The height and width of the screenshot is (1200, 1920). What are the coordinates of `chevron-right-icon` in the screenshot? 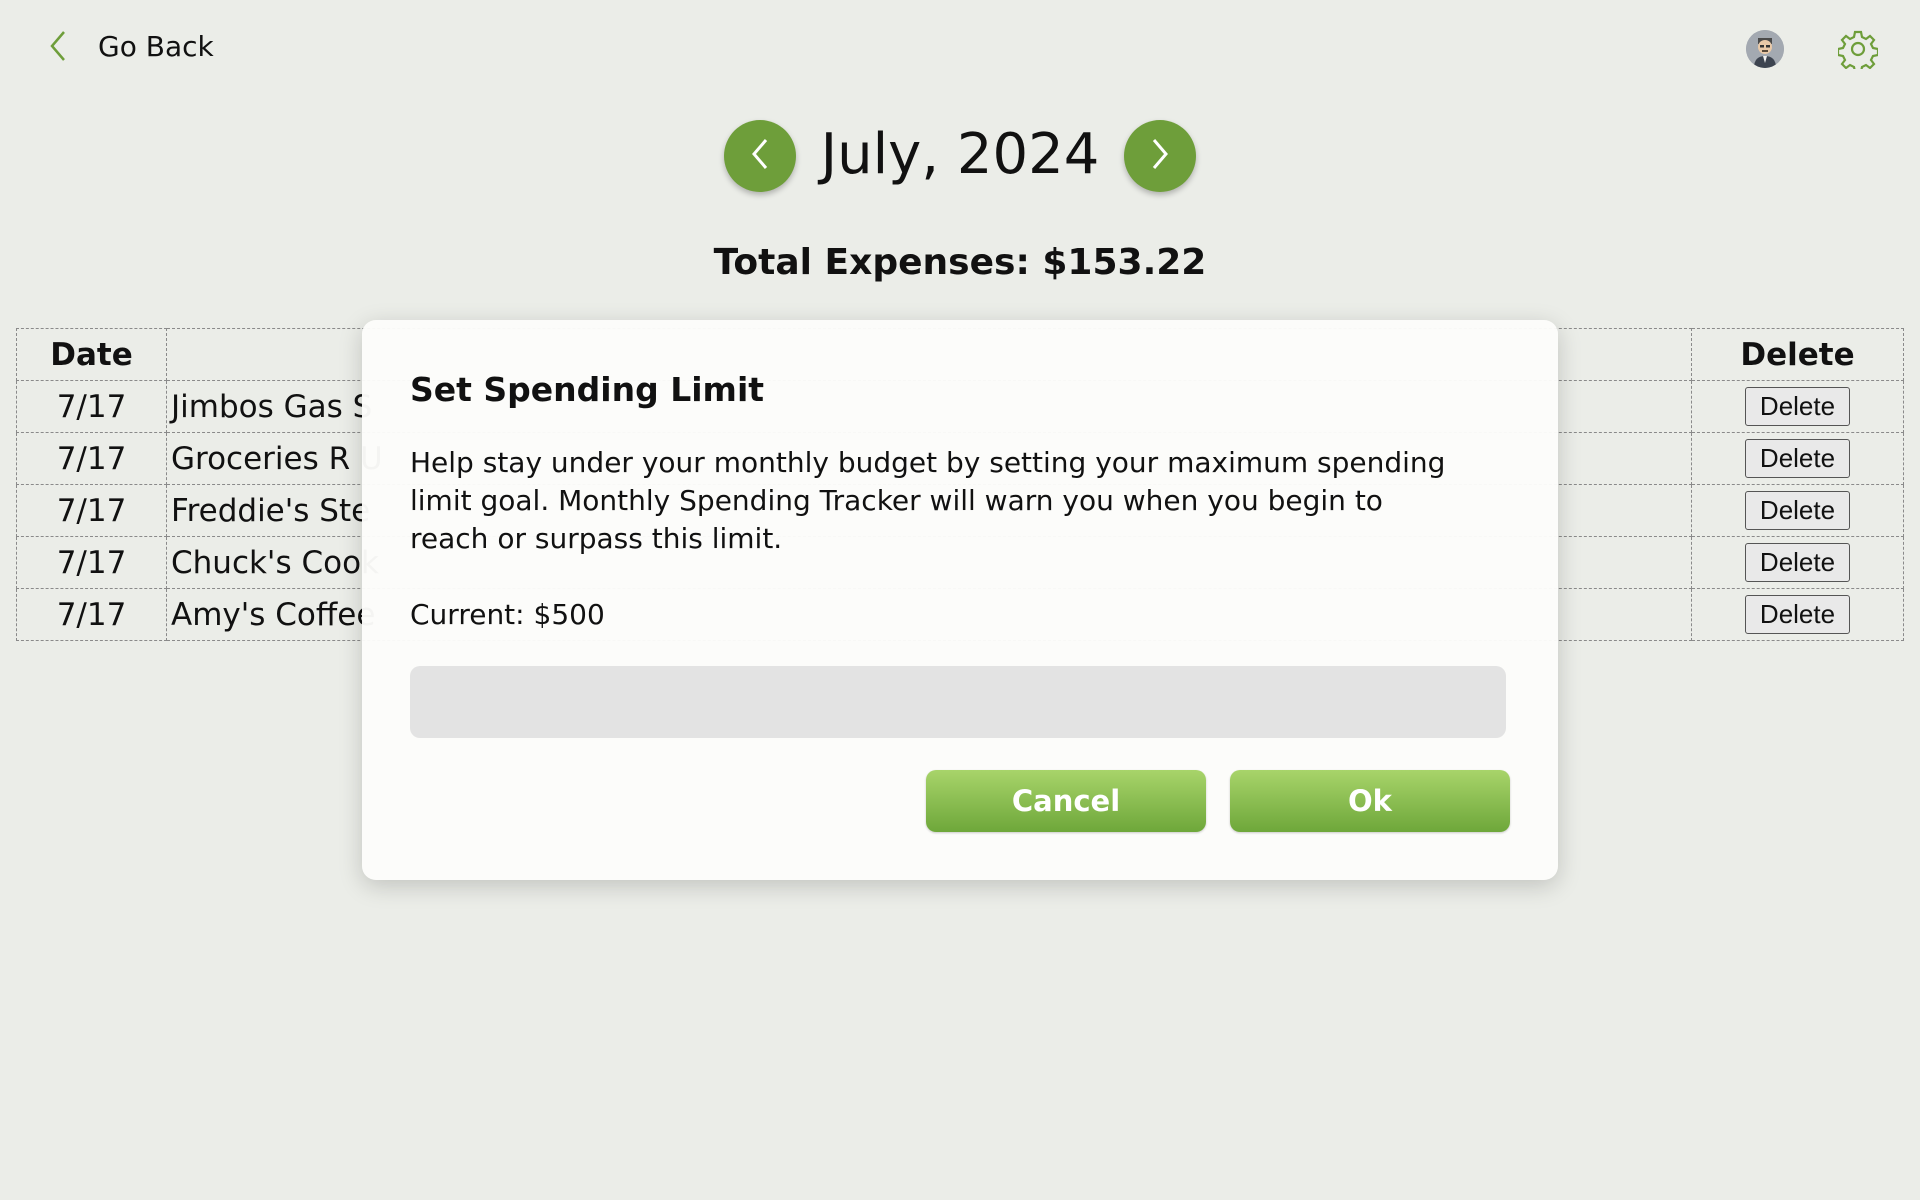 It's located at (1160, 156).